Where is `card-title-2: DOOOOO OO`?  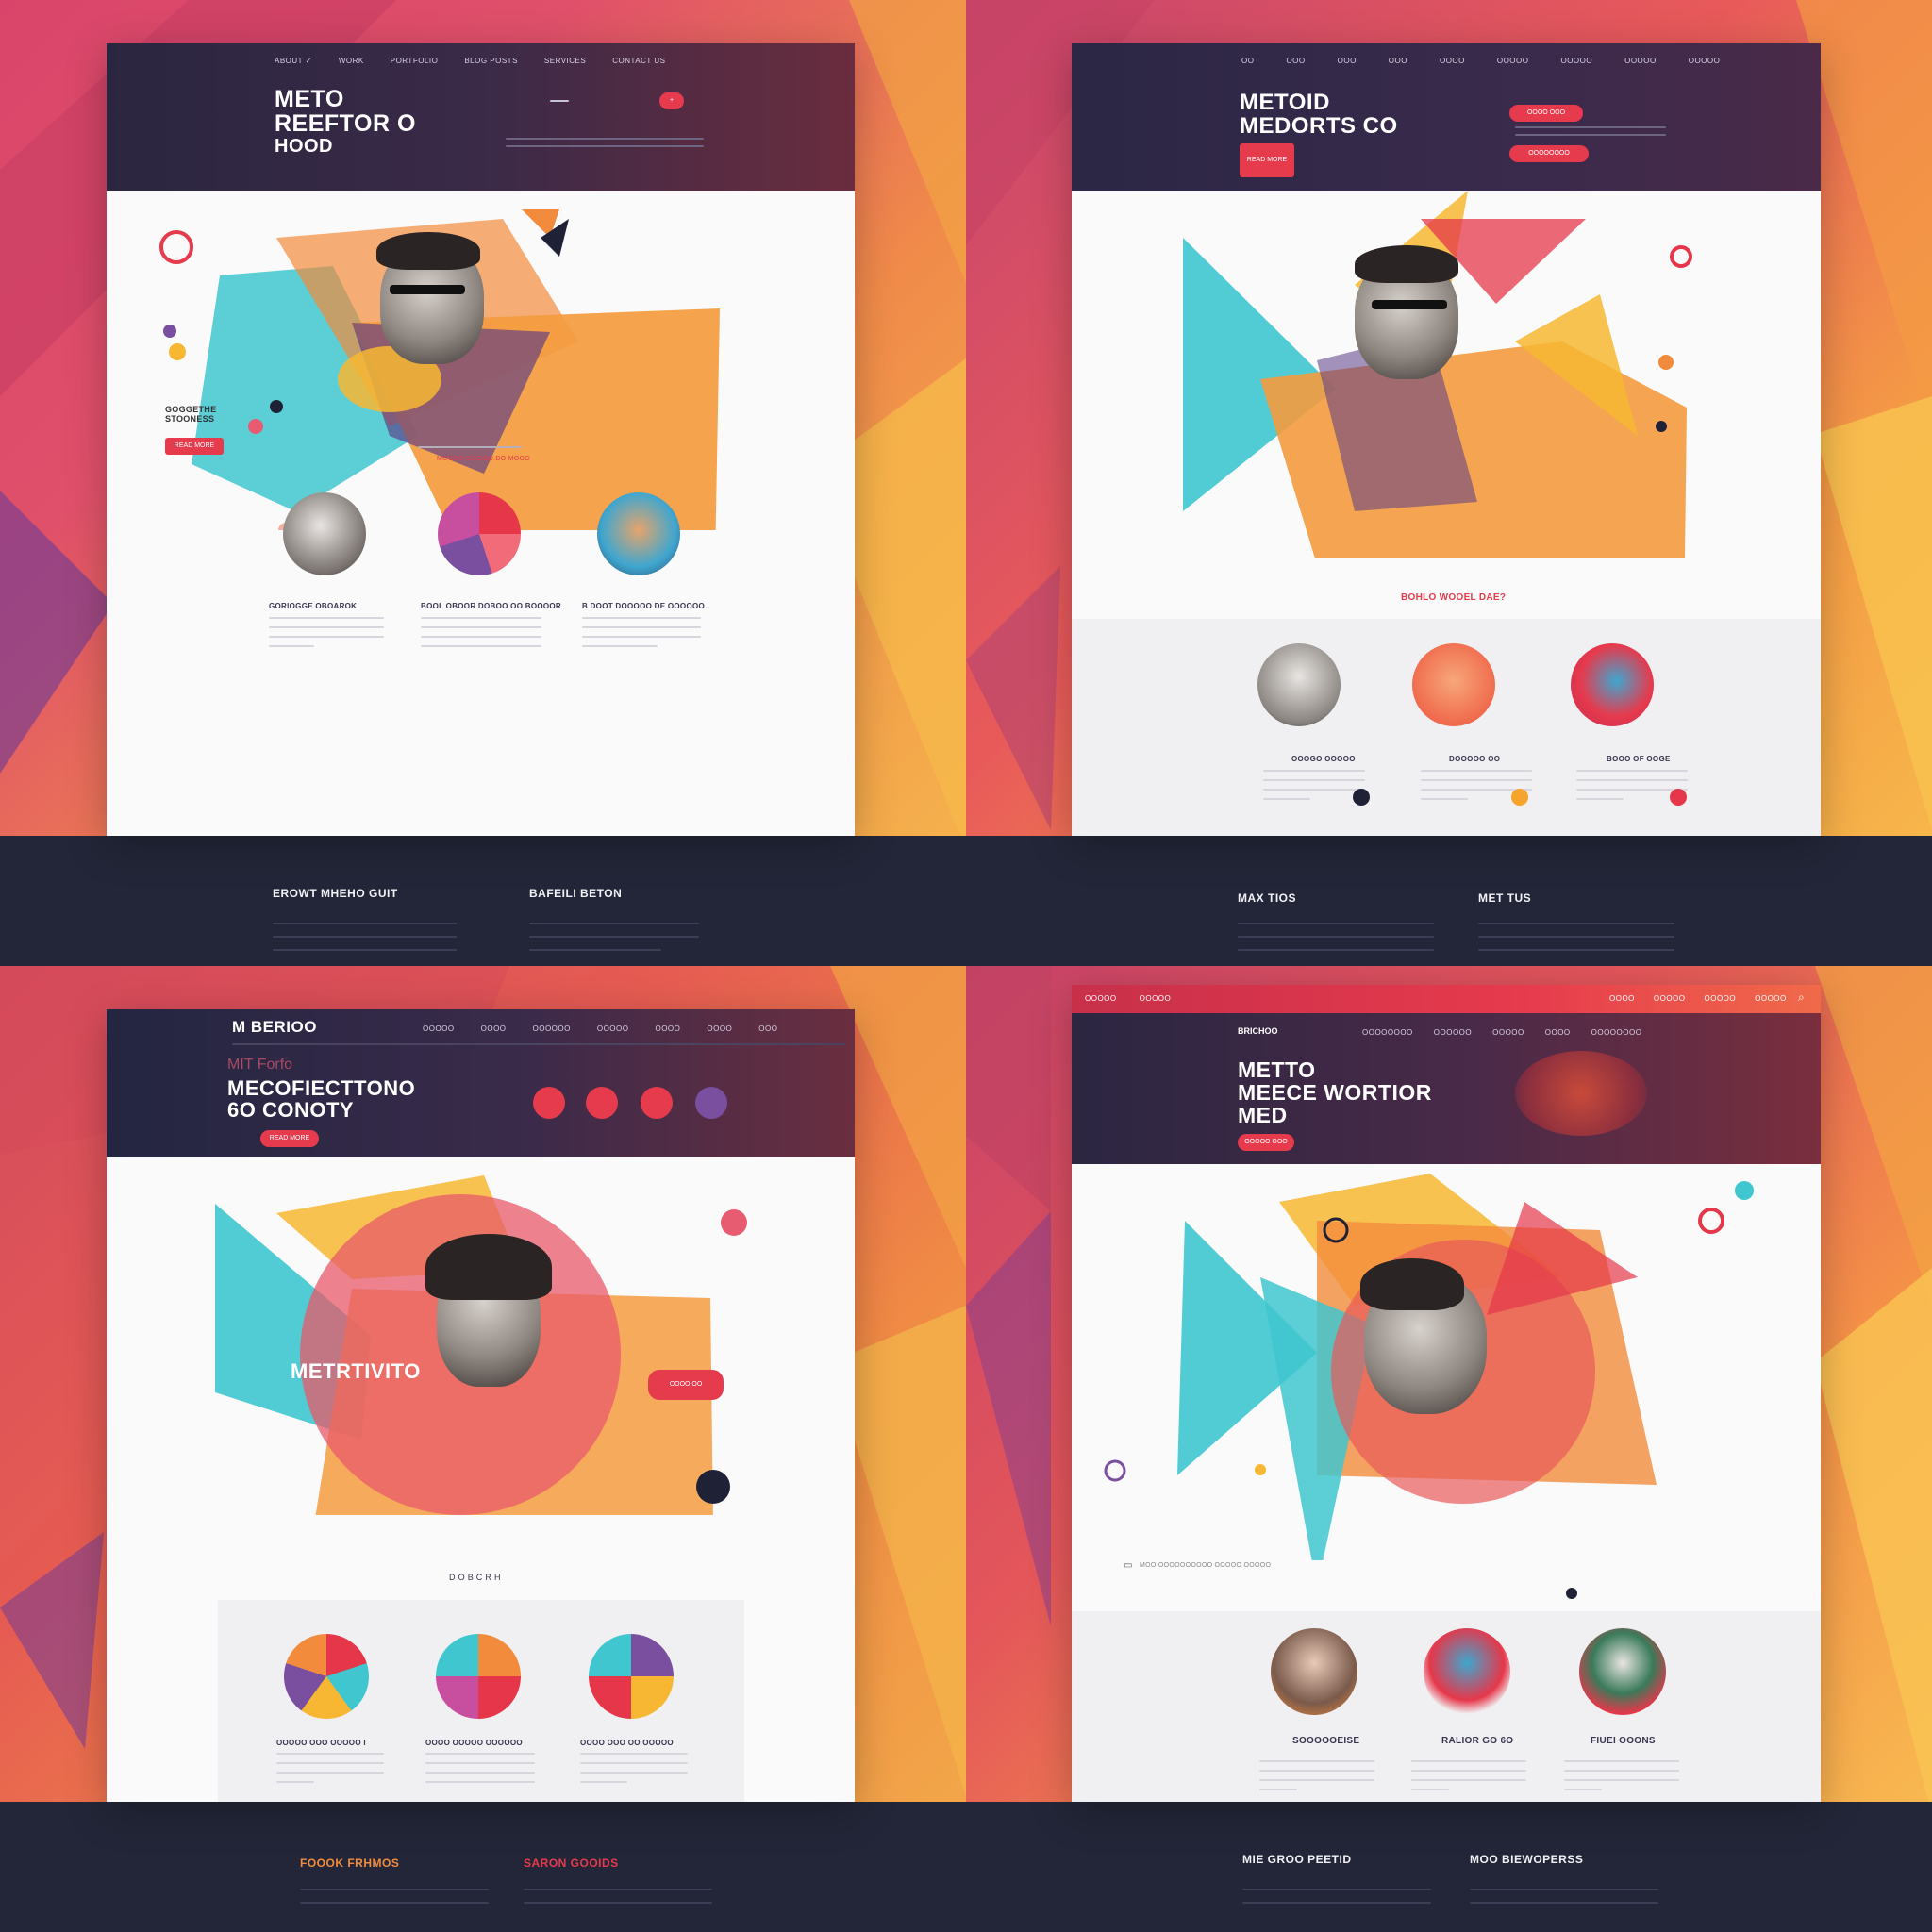 card-title-2: DOOOOO OO is located at coordinates (1475, 759).